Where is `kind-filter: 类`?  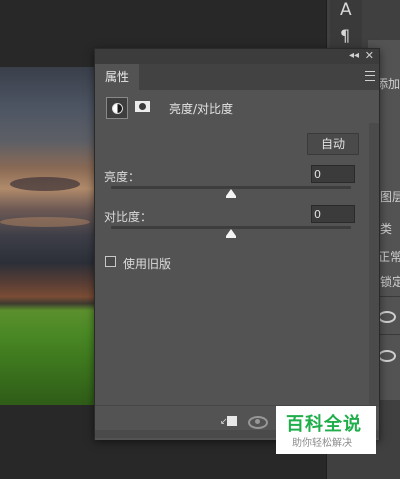 kind-filter: 类 is located at coordinates (386, 228).